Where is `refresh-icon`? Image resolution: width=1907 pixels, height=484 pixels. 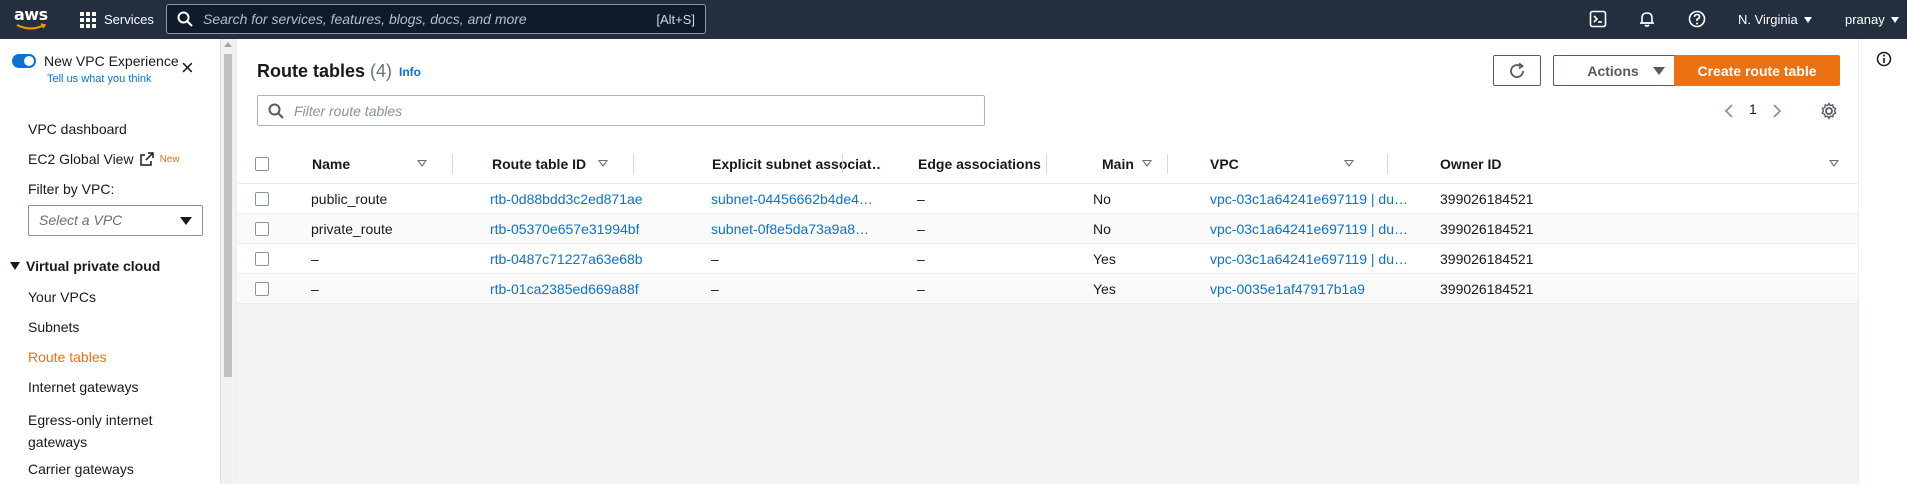 refresh-icon is located at coordinates (1517, 70).